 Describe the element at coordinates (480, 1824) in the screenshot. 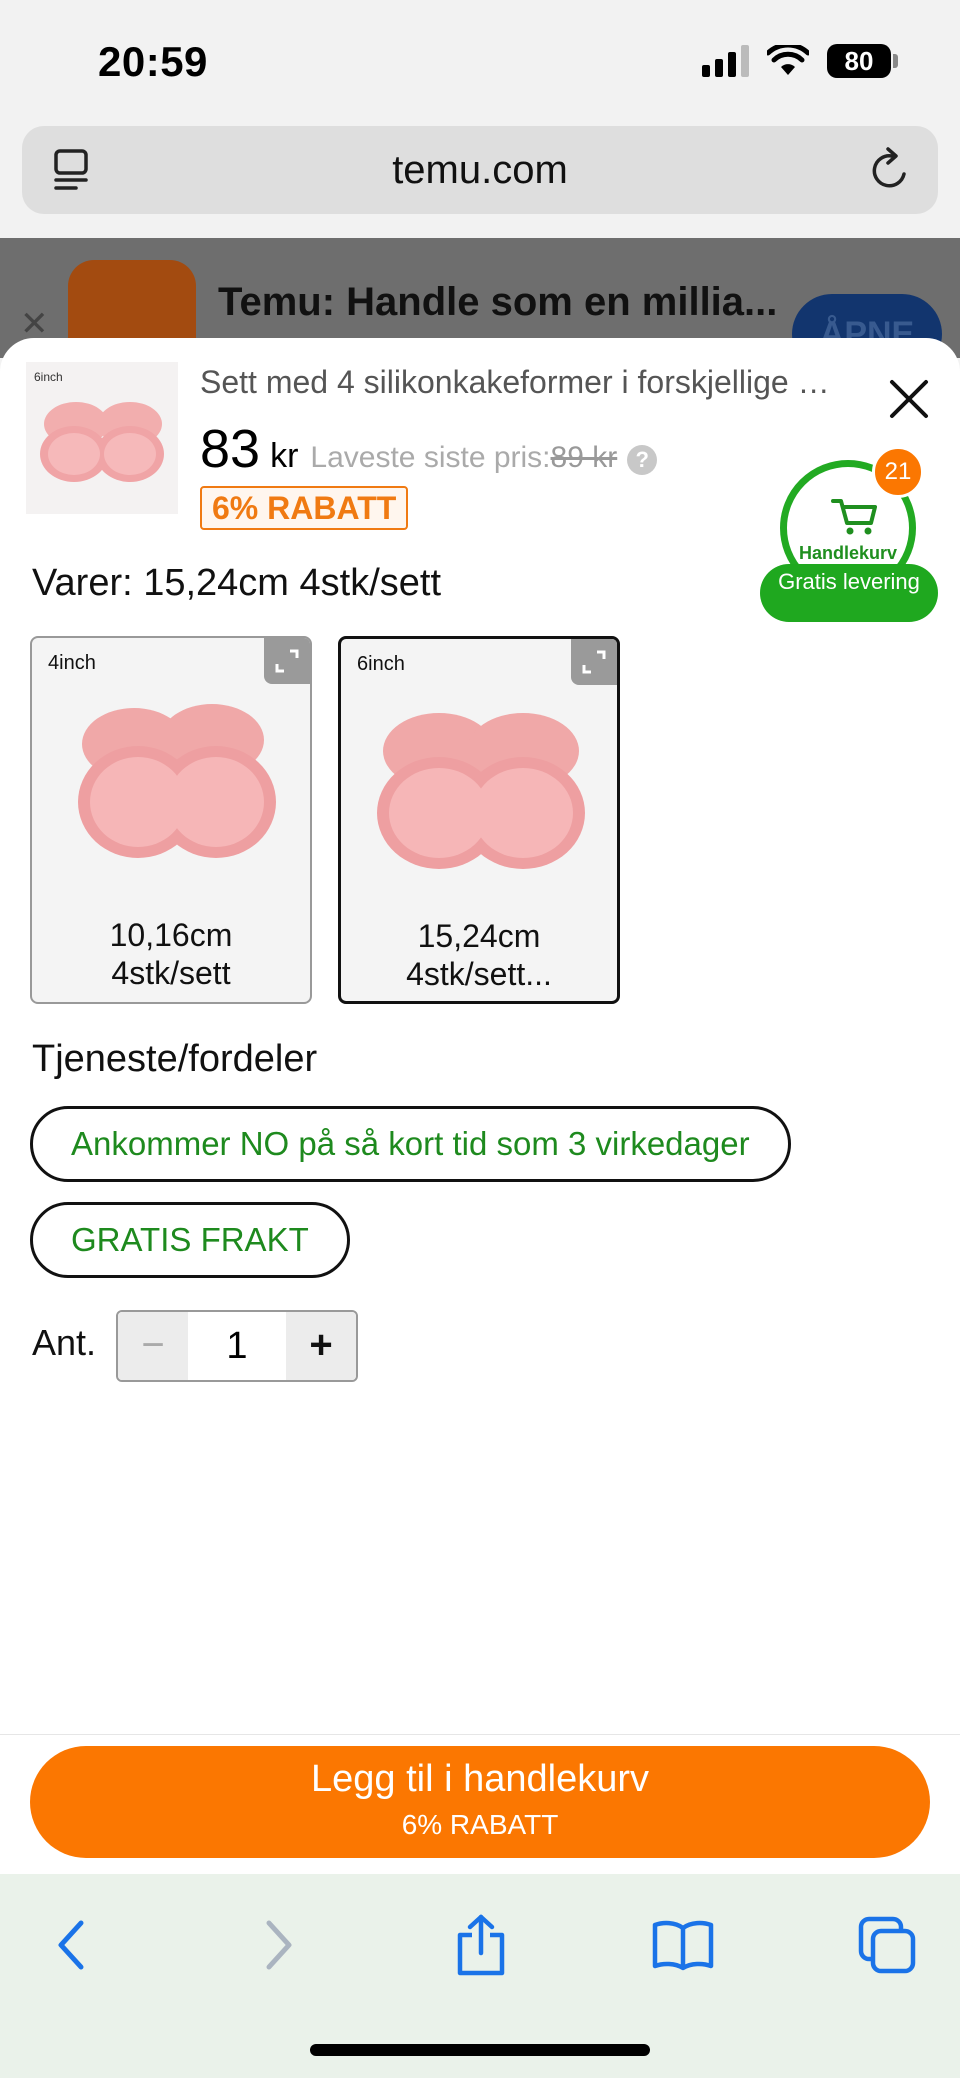

I see `add-to-cart-discount: 6% RABATT` at that location.